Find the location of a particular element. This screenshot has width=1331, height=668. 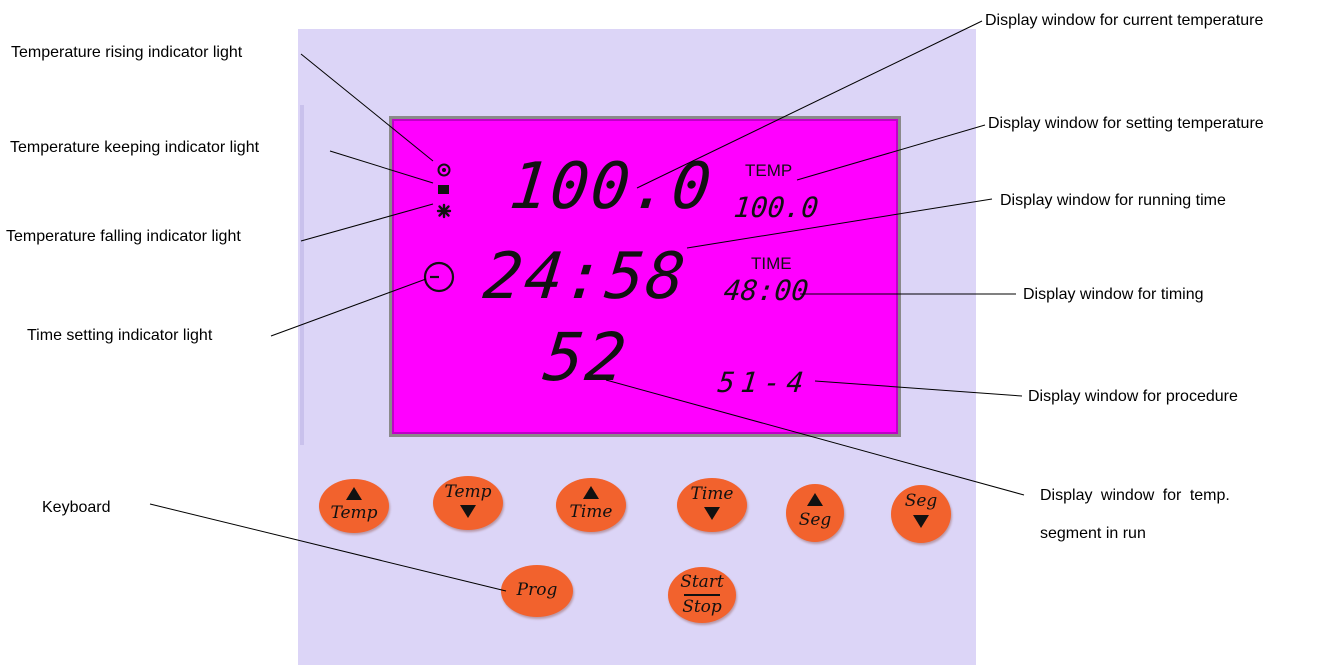

callout-segment-in-run-line1: Display window for temp. is located at coordinates (1135, 495).